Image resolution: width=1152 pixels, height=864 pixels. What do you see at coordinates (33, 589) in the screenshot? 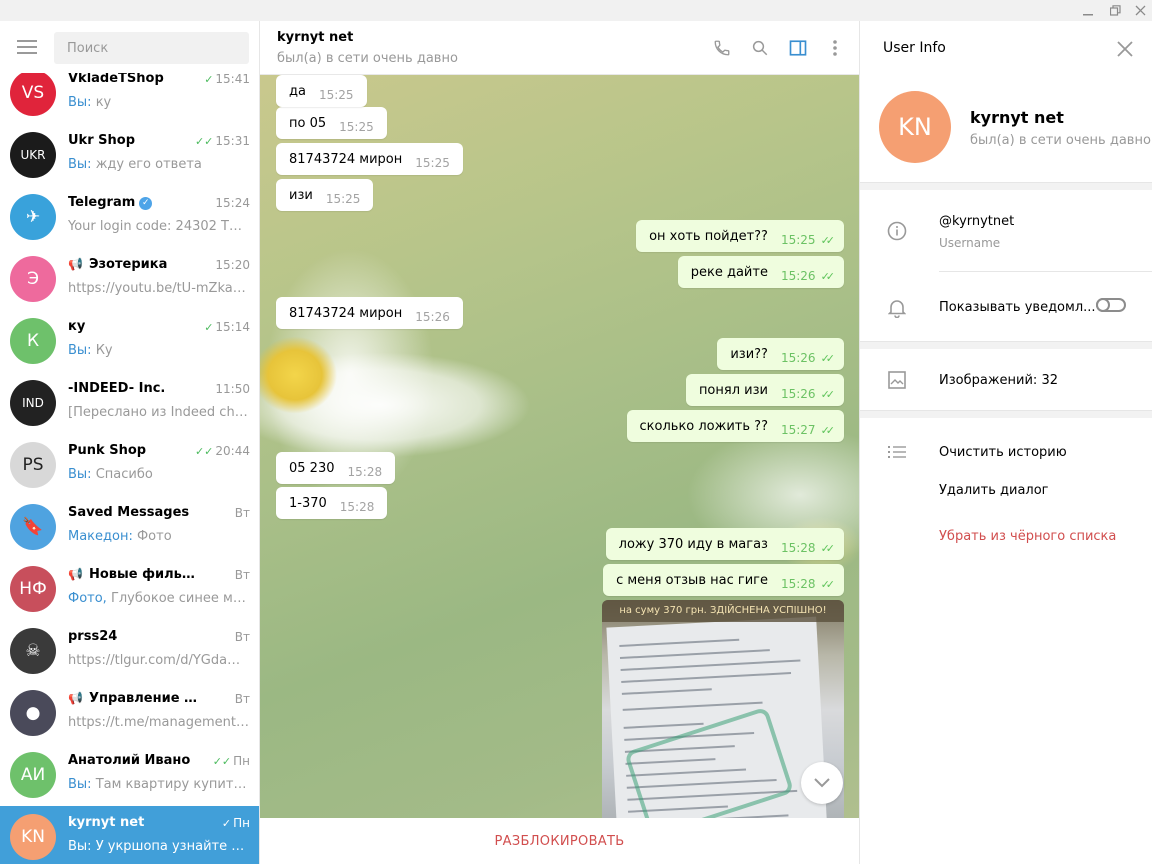
I see `chat-avatar: НФ` at bounding box center [33, 589].